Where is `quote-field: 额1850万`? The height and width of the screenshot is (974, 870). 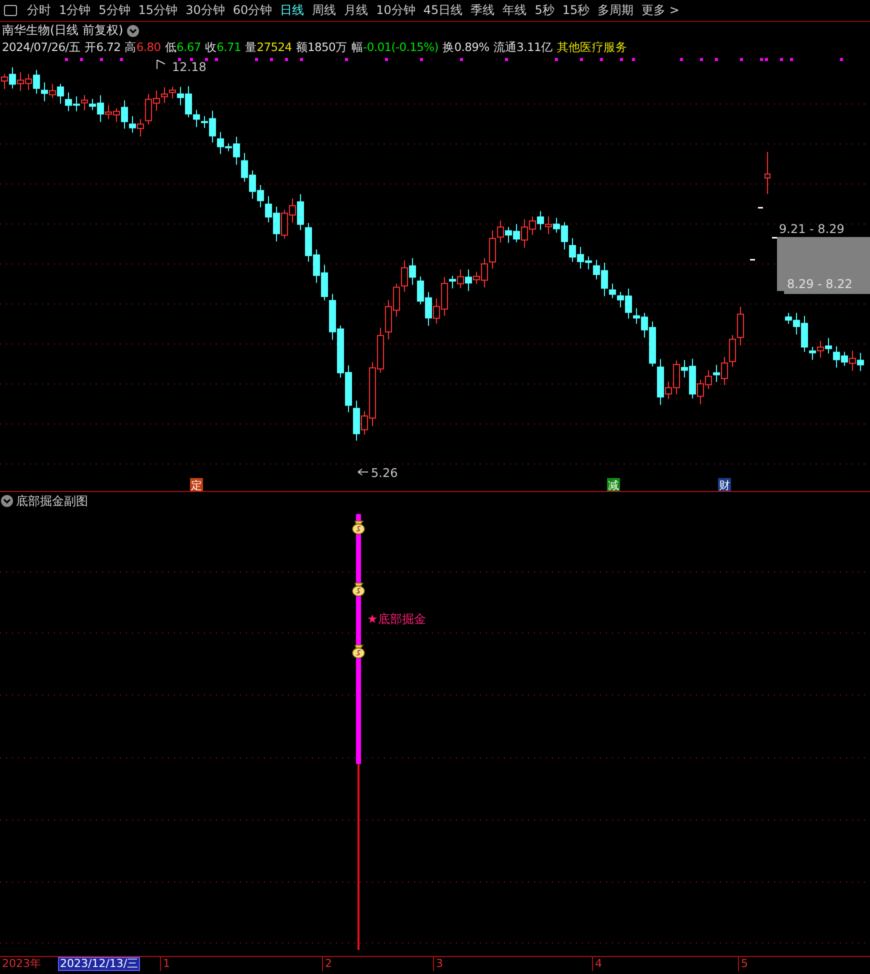 quote-field: 额1850万 is located at coordinates (322, 47).